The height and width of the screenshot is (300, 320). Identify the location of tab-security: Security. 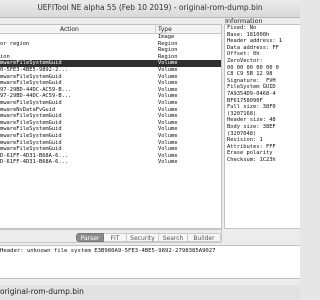
(143, 237).